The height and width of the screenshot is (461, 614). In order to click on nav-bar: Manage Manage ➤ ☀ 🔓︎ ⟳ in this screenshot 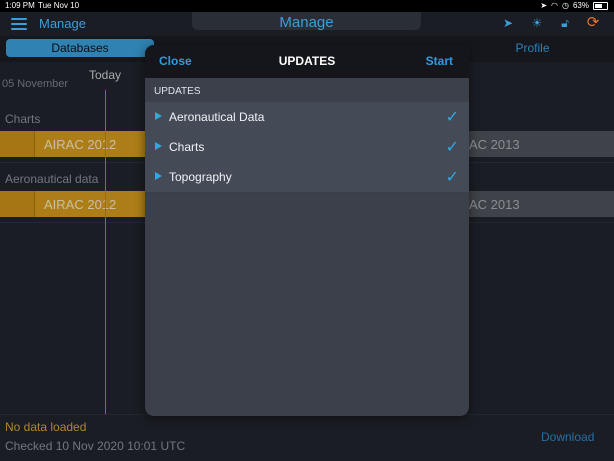, I will do `click(307, 24)`.